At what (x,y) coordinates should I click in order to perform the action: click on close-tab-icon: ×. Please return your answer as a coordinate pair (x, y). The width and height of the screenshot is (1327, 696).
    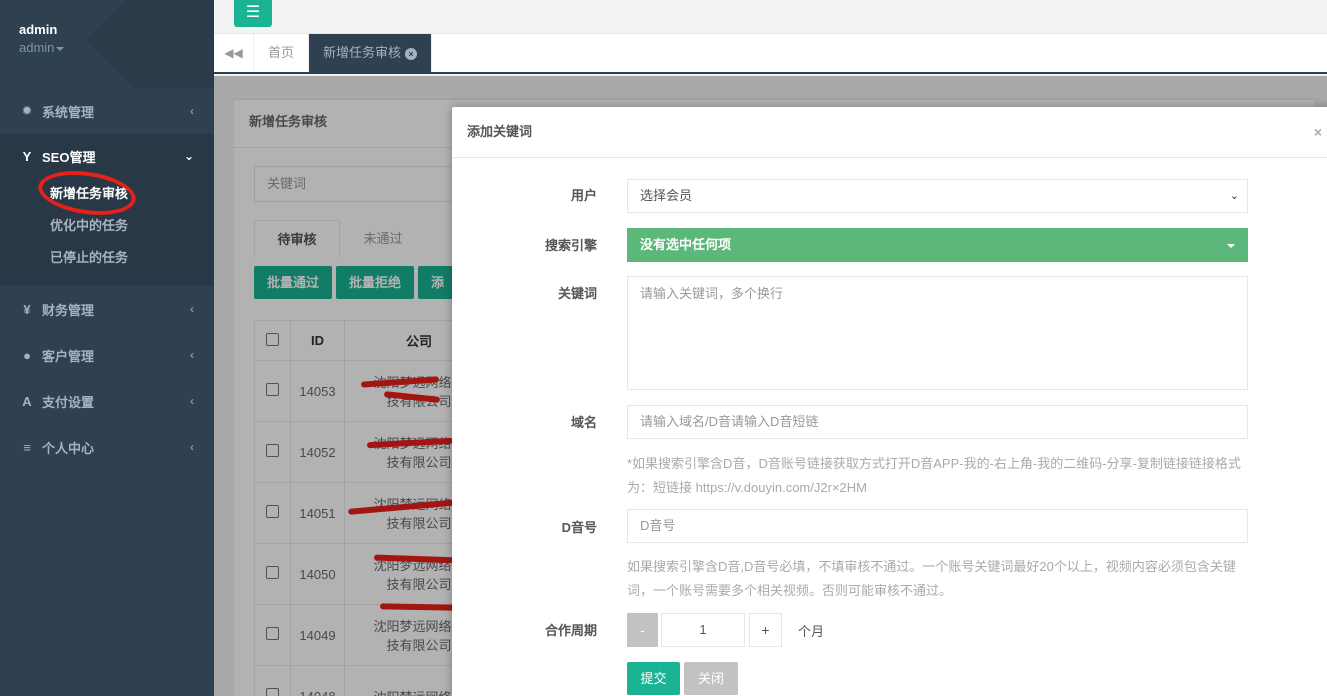
    Looking at the image, I should click on (411, 53).